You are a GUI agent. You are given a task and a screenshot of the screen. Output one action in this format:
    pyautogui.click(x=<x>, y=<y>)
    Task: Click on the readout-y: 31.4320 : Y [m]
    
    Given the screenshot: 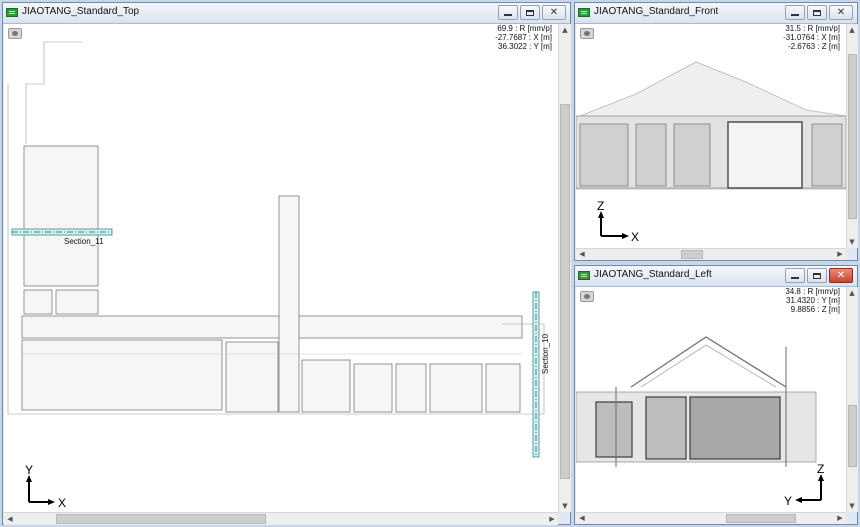 What is the action you would take?
    pyautogui.click(x=813, y=300)
    